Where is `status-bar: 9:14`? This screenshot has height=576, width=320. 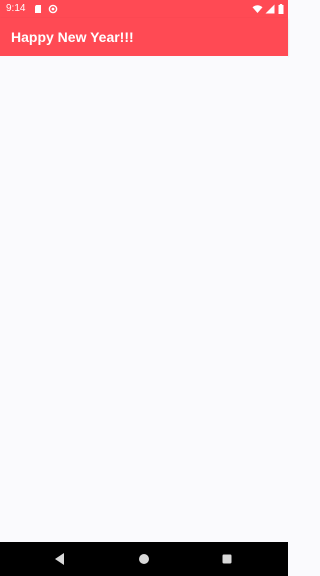
status-bar: 9:14 is located at coordinates (144, 9).